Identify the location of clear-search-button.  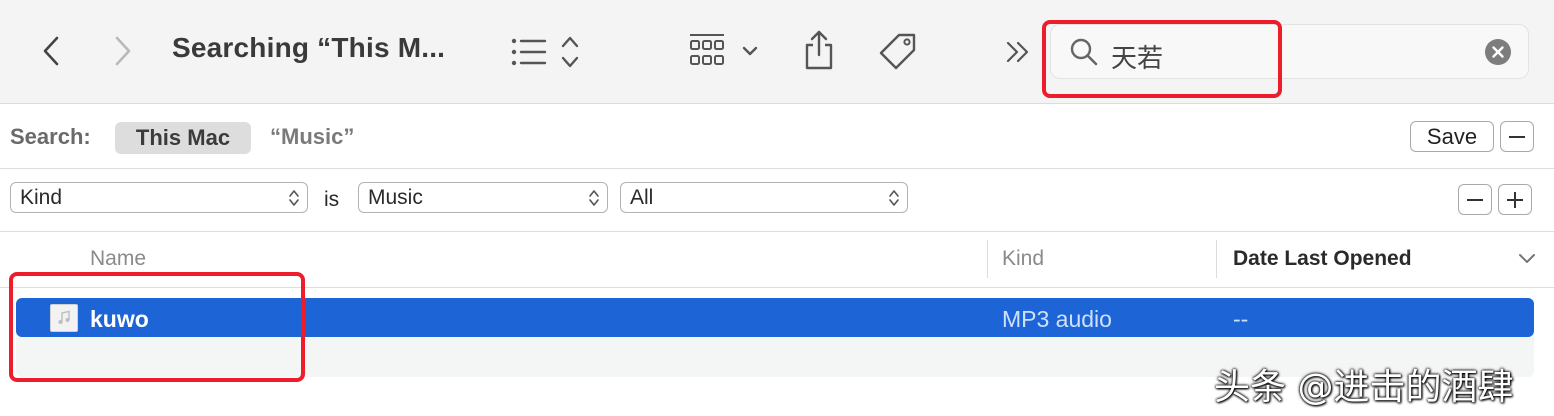
(1498, 52).